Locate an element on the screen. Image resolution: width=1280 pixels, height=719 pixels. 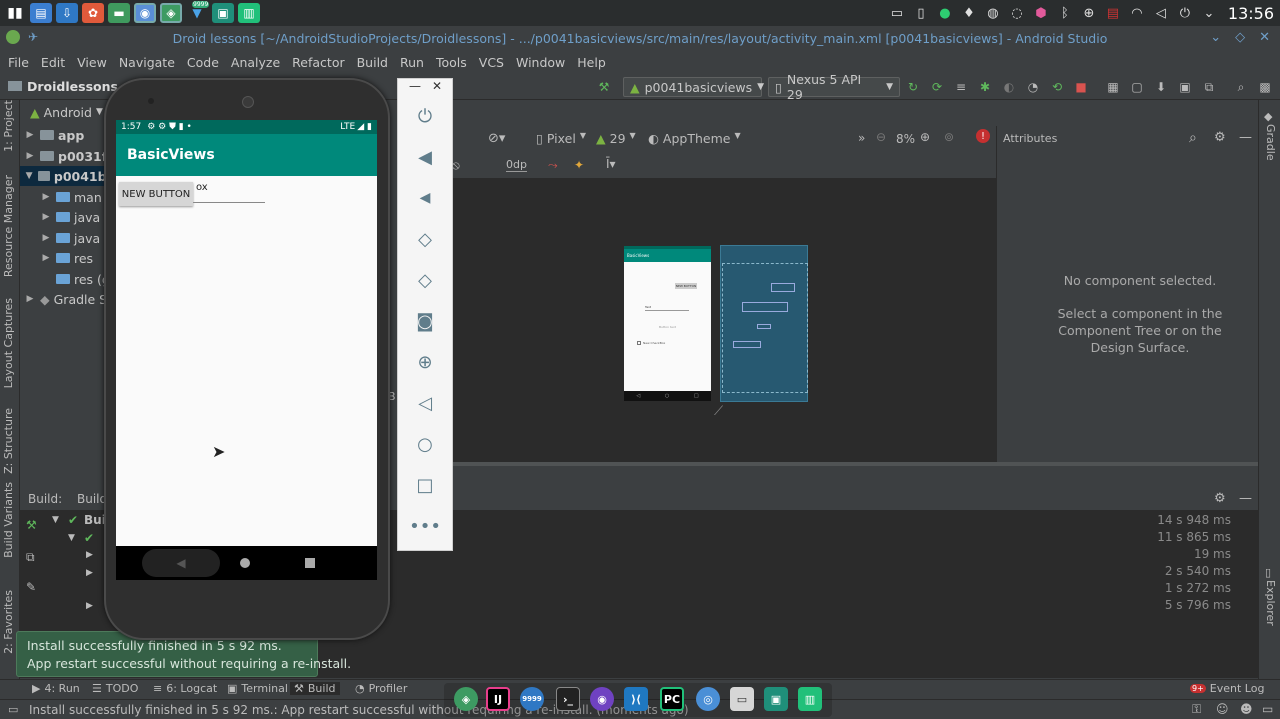
search-icon: ⌕ is located at coordinates (1193, 138).